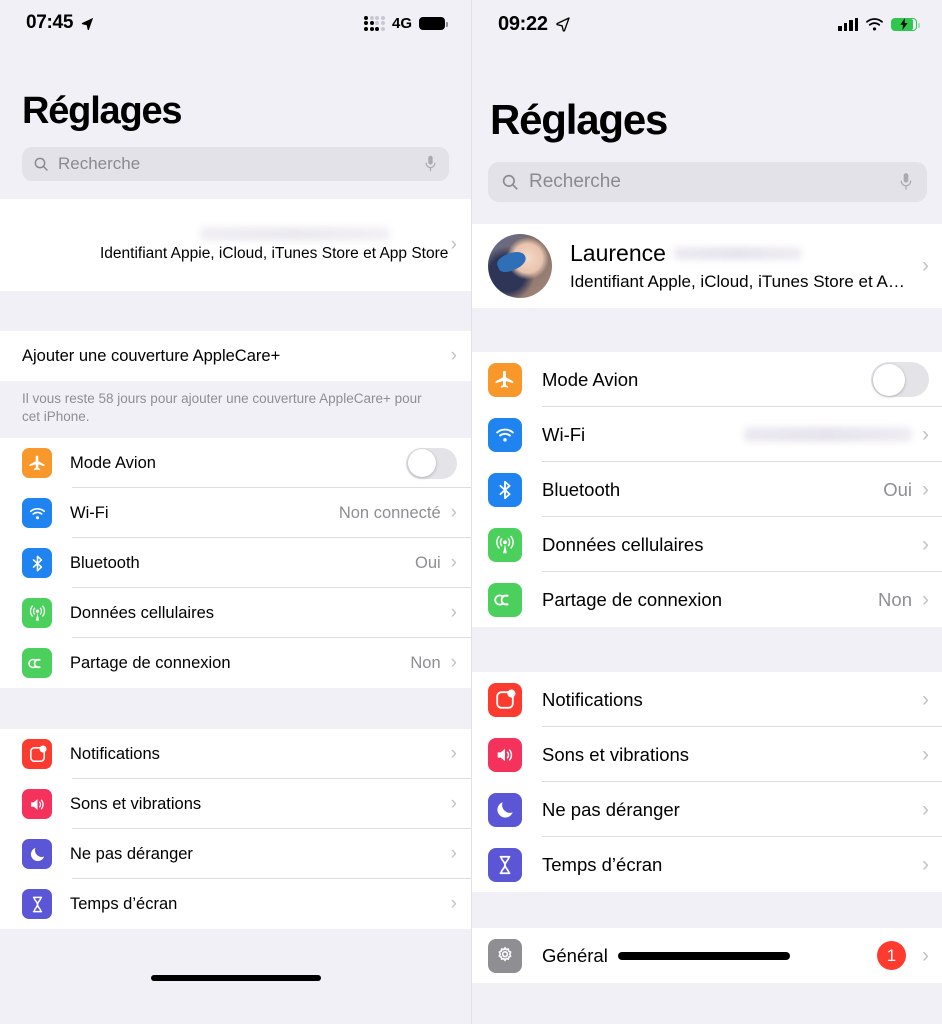  I want to click on applecare-row: Ajouter une couverture AppleCare+ ›, so click(235, 356).